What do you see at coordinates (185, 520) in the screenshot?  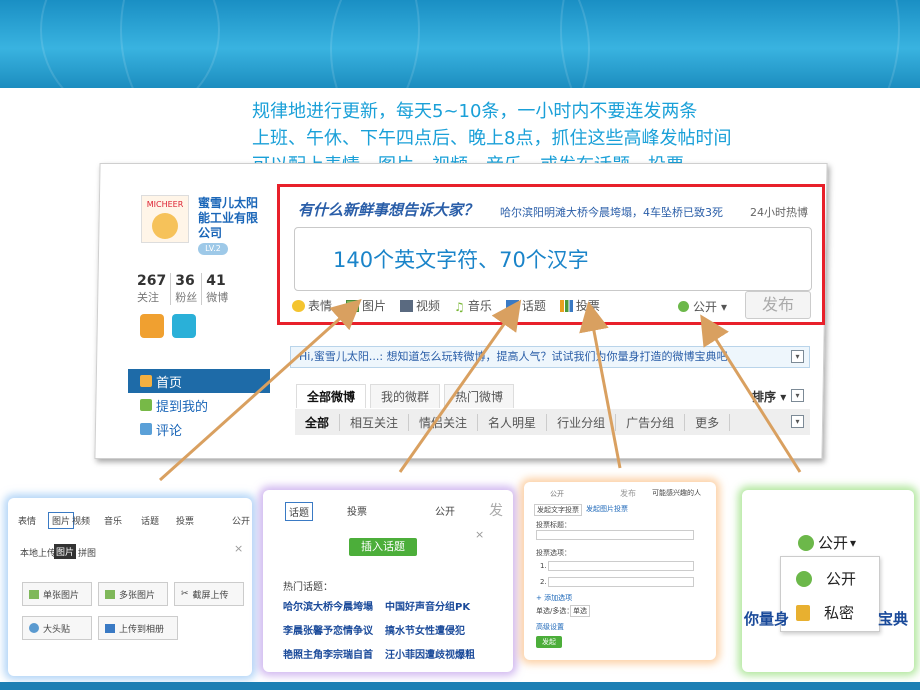 I see `picture-toolbar-vote: 投票` at bounding box center [185, 520].